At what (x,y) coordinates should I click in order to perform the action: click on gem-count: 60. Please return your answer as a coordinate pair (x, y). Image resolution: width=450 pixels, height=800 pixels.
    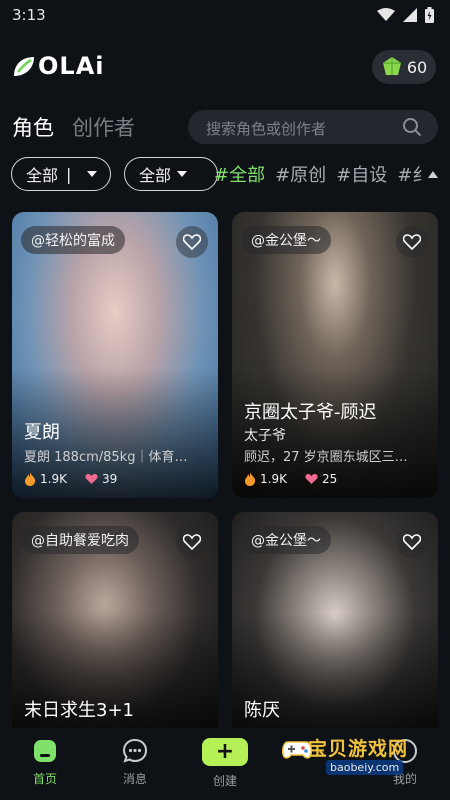
    Looking at the image, I should click on (417, 67).